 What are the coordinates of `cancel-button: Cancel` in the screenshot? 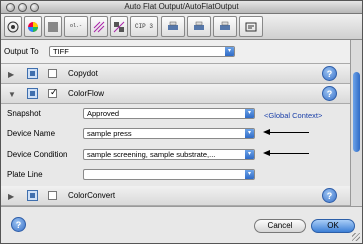 It's located at (280, 226).